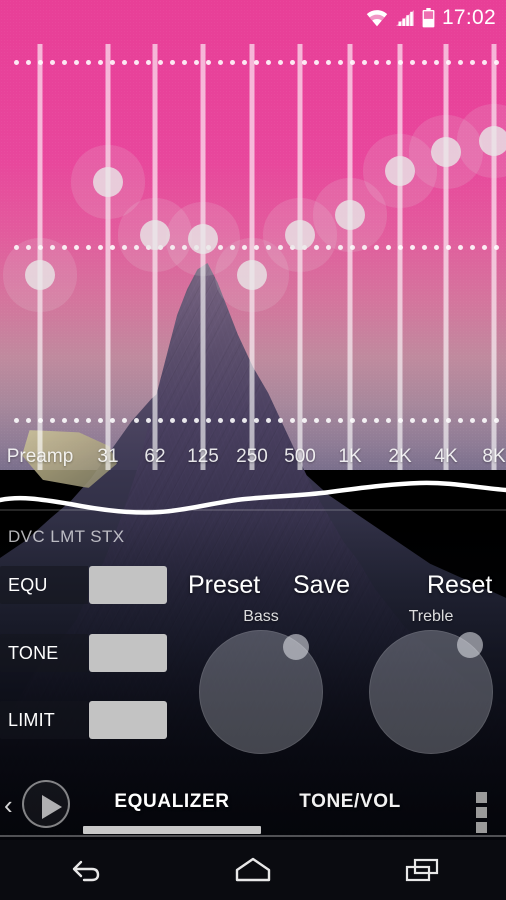 The image size is (506, 900). What do you see at coordinates (8, 805) in the screenshot?
I see `back-chevron-icon: ‹` at bounding box center [8, 805].